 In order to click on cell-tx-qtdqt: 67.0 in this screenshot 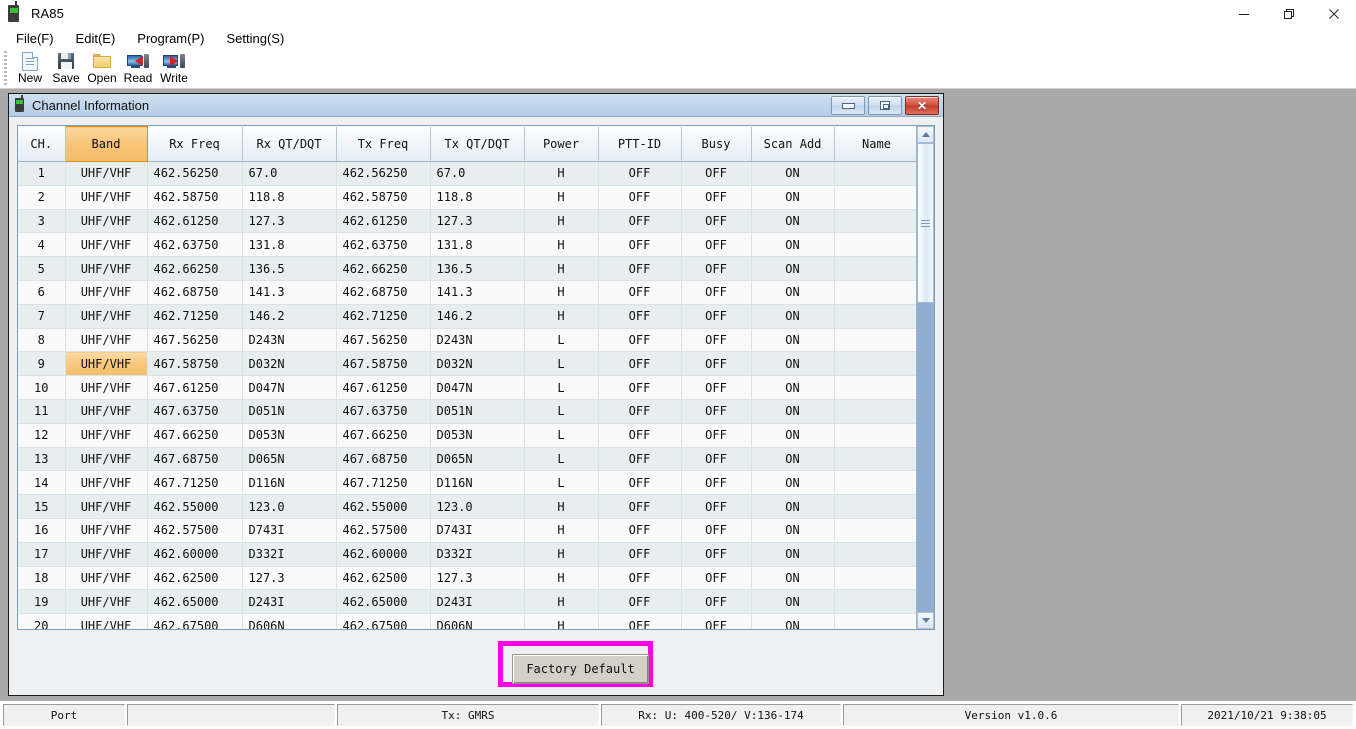, I will do `click(477, 173)`.